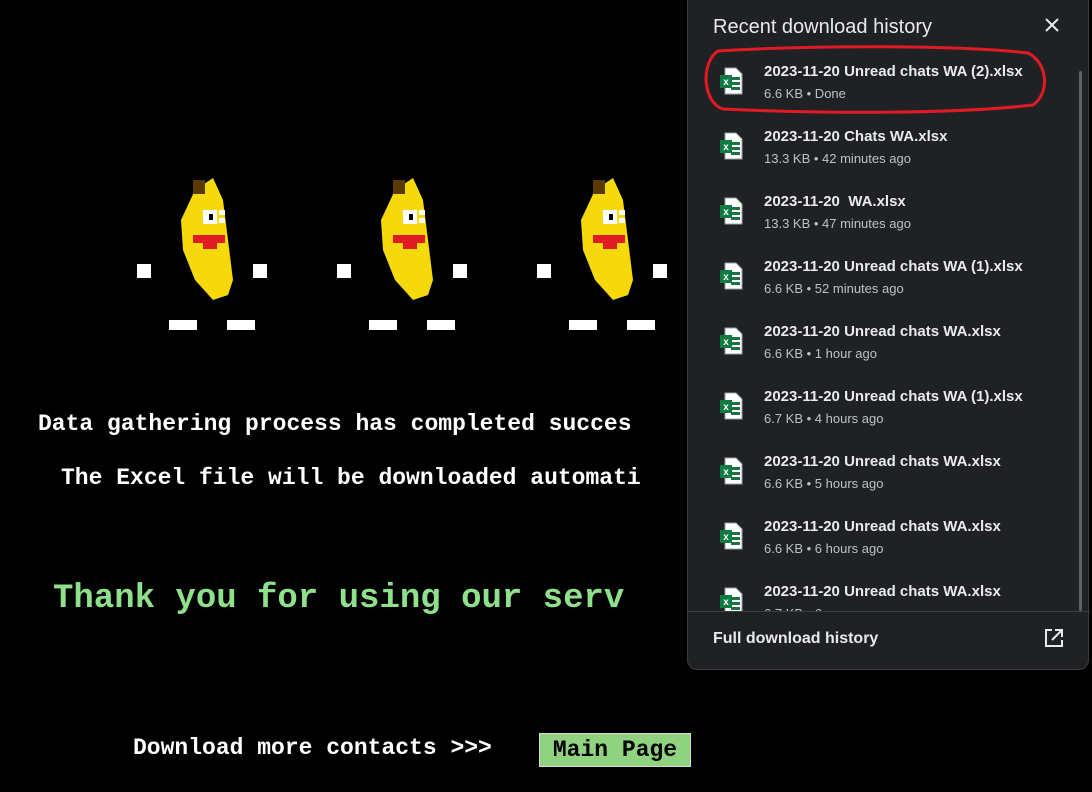  What do you see at coordinates (834, 288) in the screenshot?
I see `file-meta: 6.6 KB • 52 minutes ago` at bounding box center [834, 288].